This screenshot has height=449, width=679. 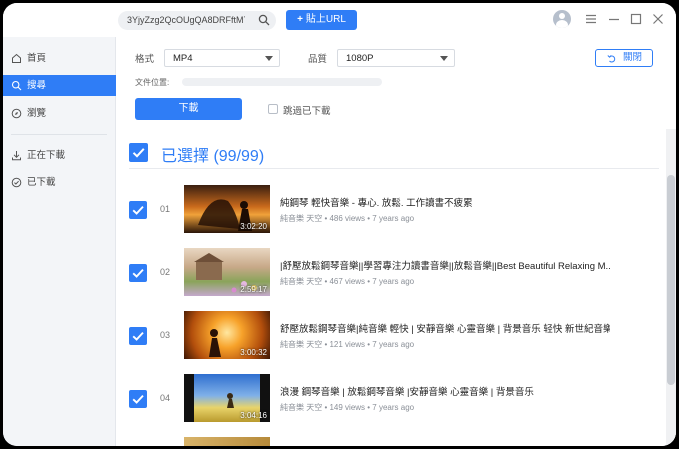 I want to click on video-meta: 純音樂 天空 • 149 views • 7 years ago, so click(x=347, y=407).